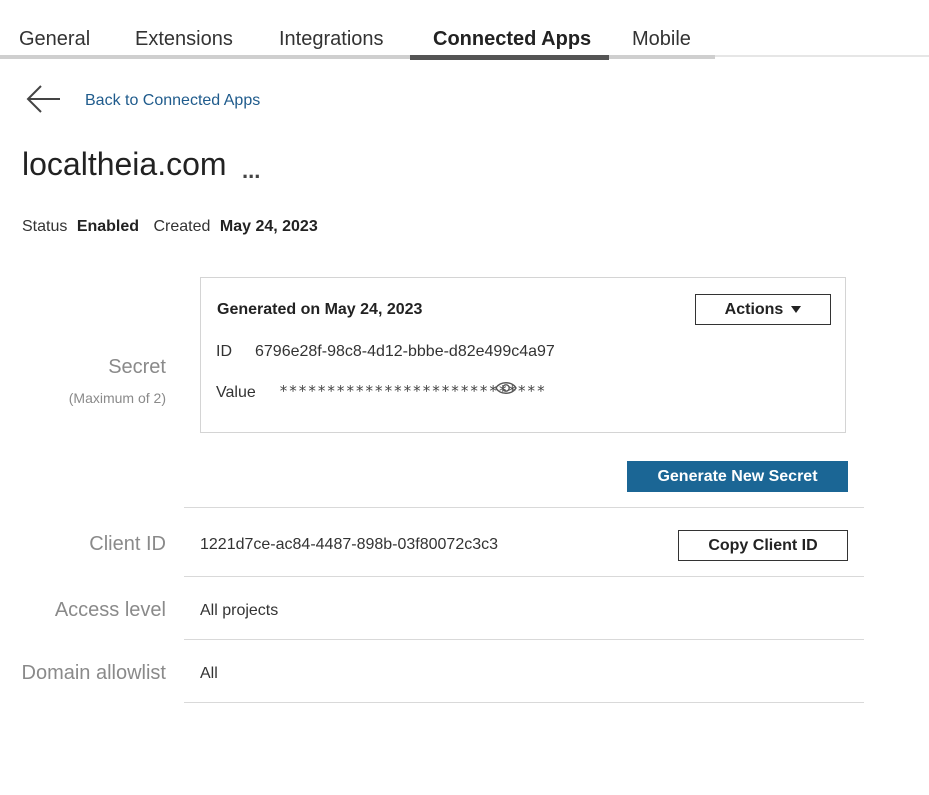  I want to click on tab-extensions: Extensions, so click(184, 39).